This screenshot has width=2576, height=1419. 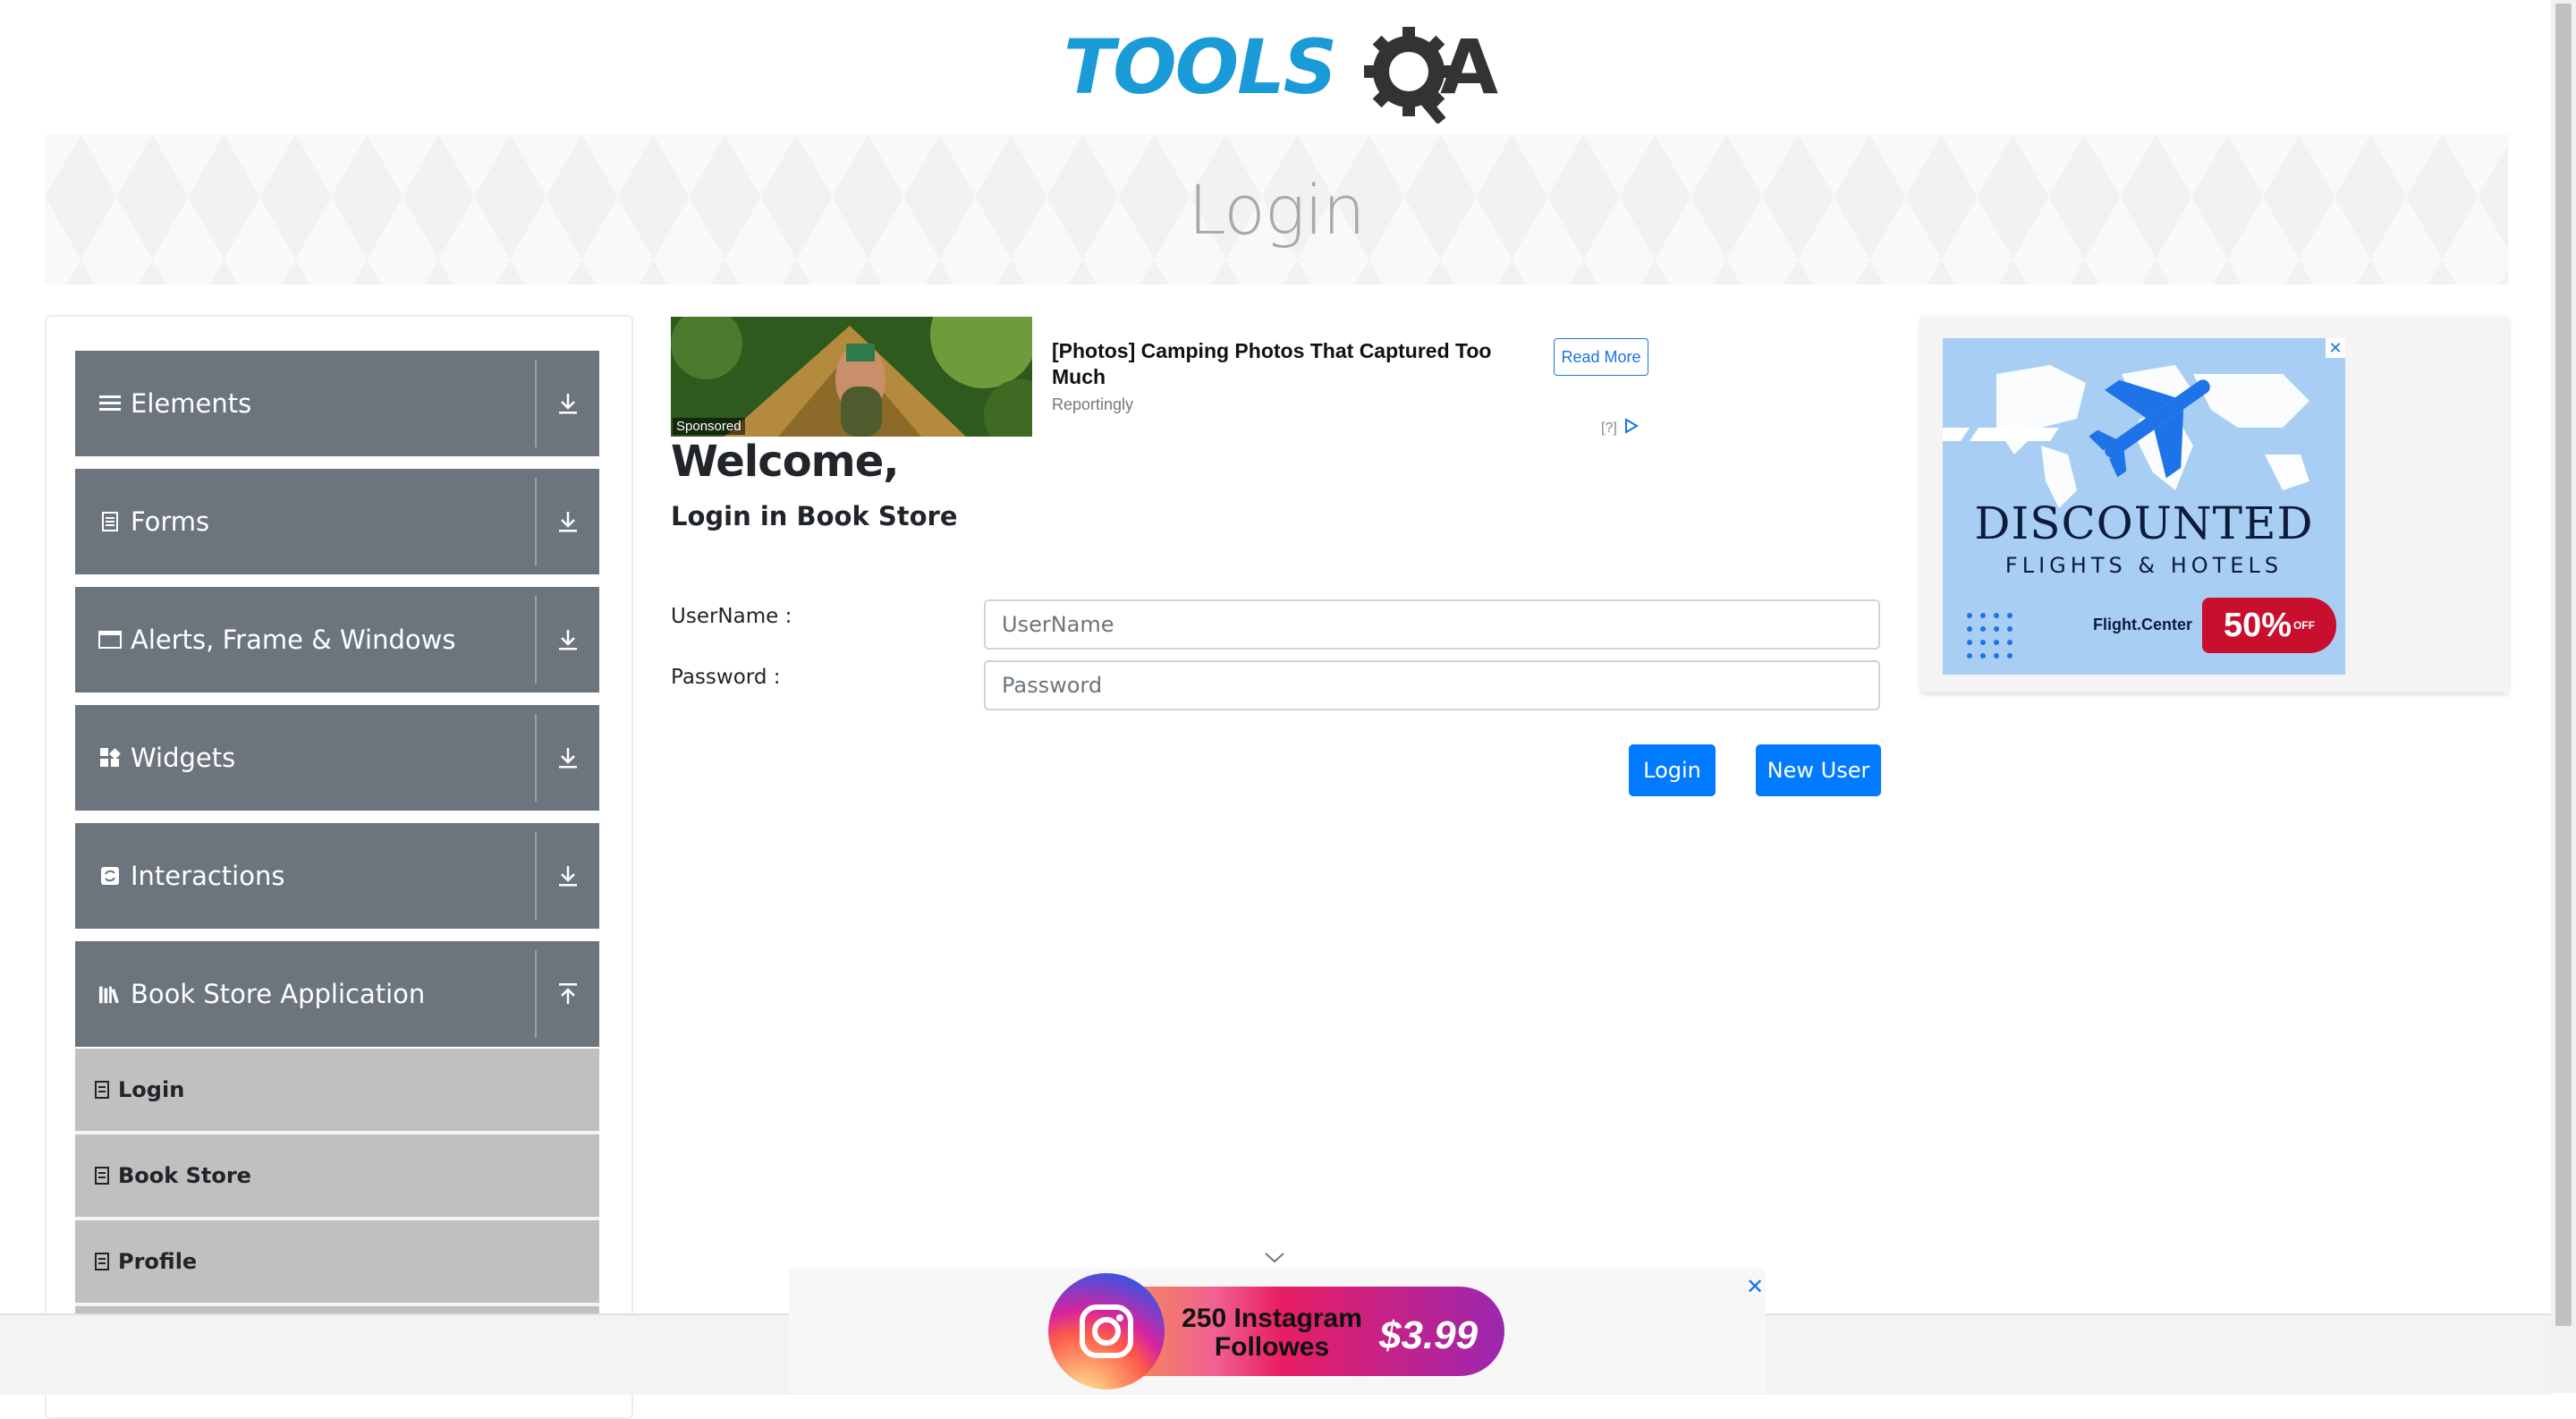 I want to click on sidebar-item-login: Login, so click(x=337, y=1091).